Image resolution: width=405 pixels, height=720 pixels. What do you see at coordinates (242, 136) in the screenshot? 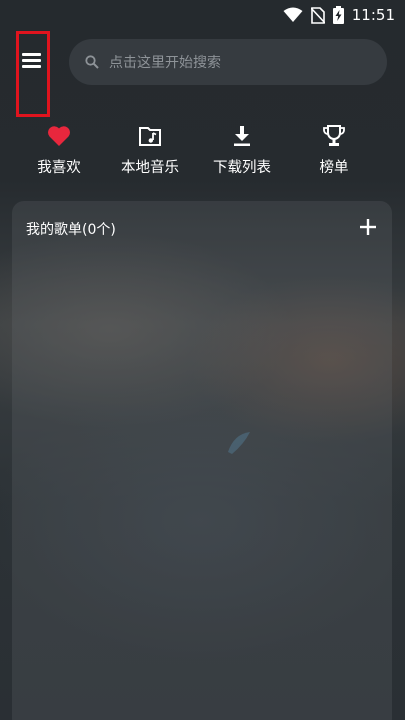
I see `download-icon` at bounding box center [242, 136].